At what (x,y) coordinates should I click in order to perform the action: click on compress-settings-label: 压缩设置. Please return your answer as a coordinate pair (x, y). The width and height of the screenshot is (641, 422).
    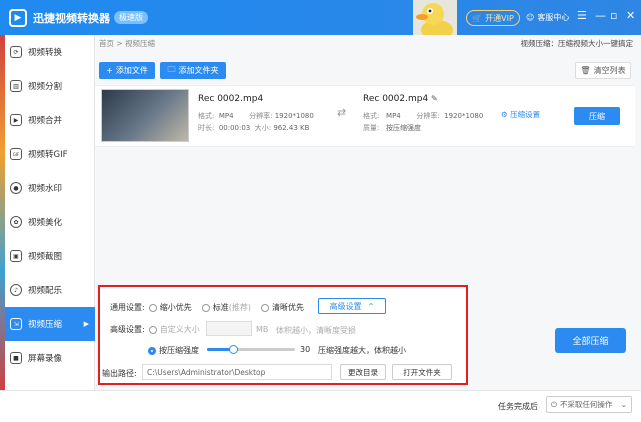
    Looking at the image, I should click on (525, 114).